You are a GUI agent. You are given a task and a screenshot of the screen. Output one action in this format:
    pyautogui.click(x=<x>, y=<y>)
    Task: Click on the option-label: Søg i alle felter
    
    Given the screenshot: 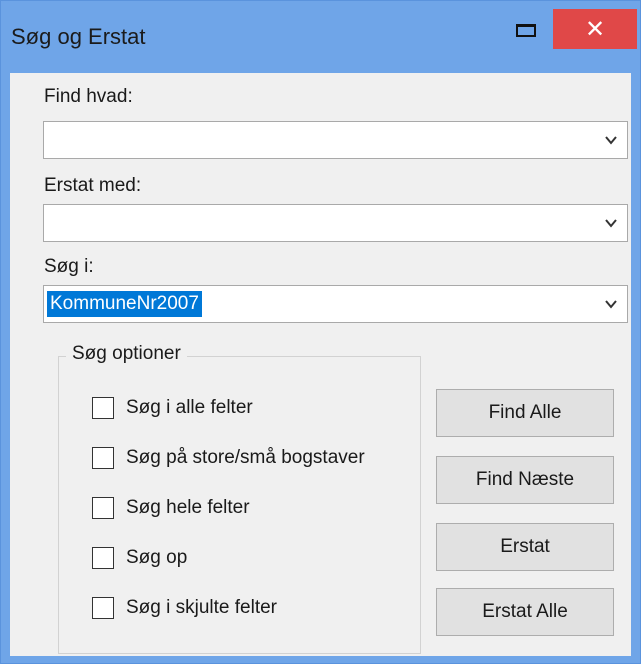 What is the action you would take?
    pyautogui.click(x=189, y=407)
    